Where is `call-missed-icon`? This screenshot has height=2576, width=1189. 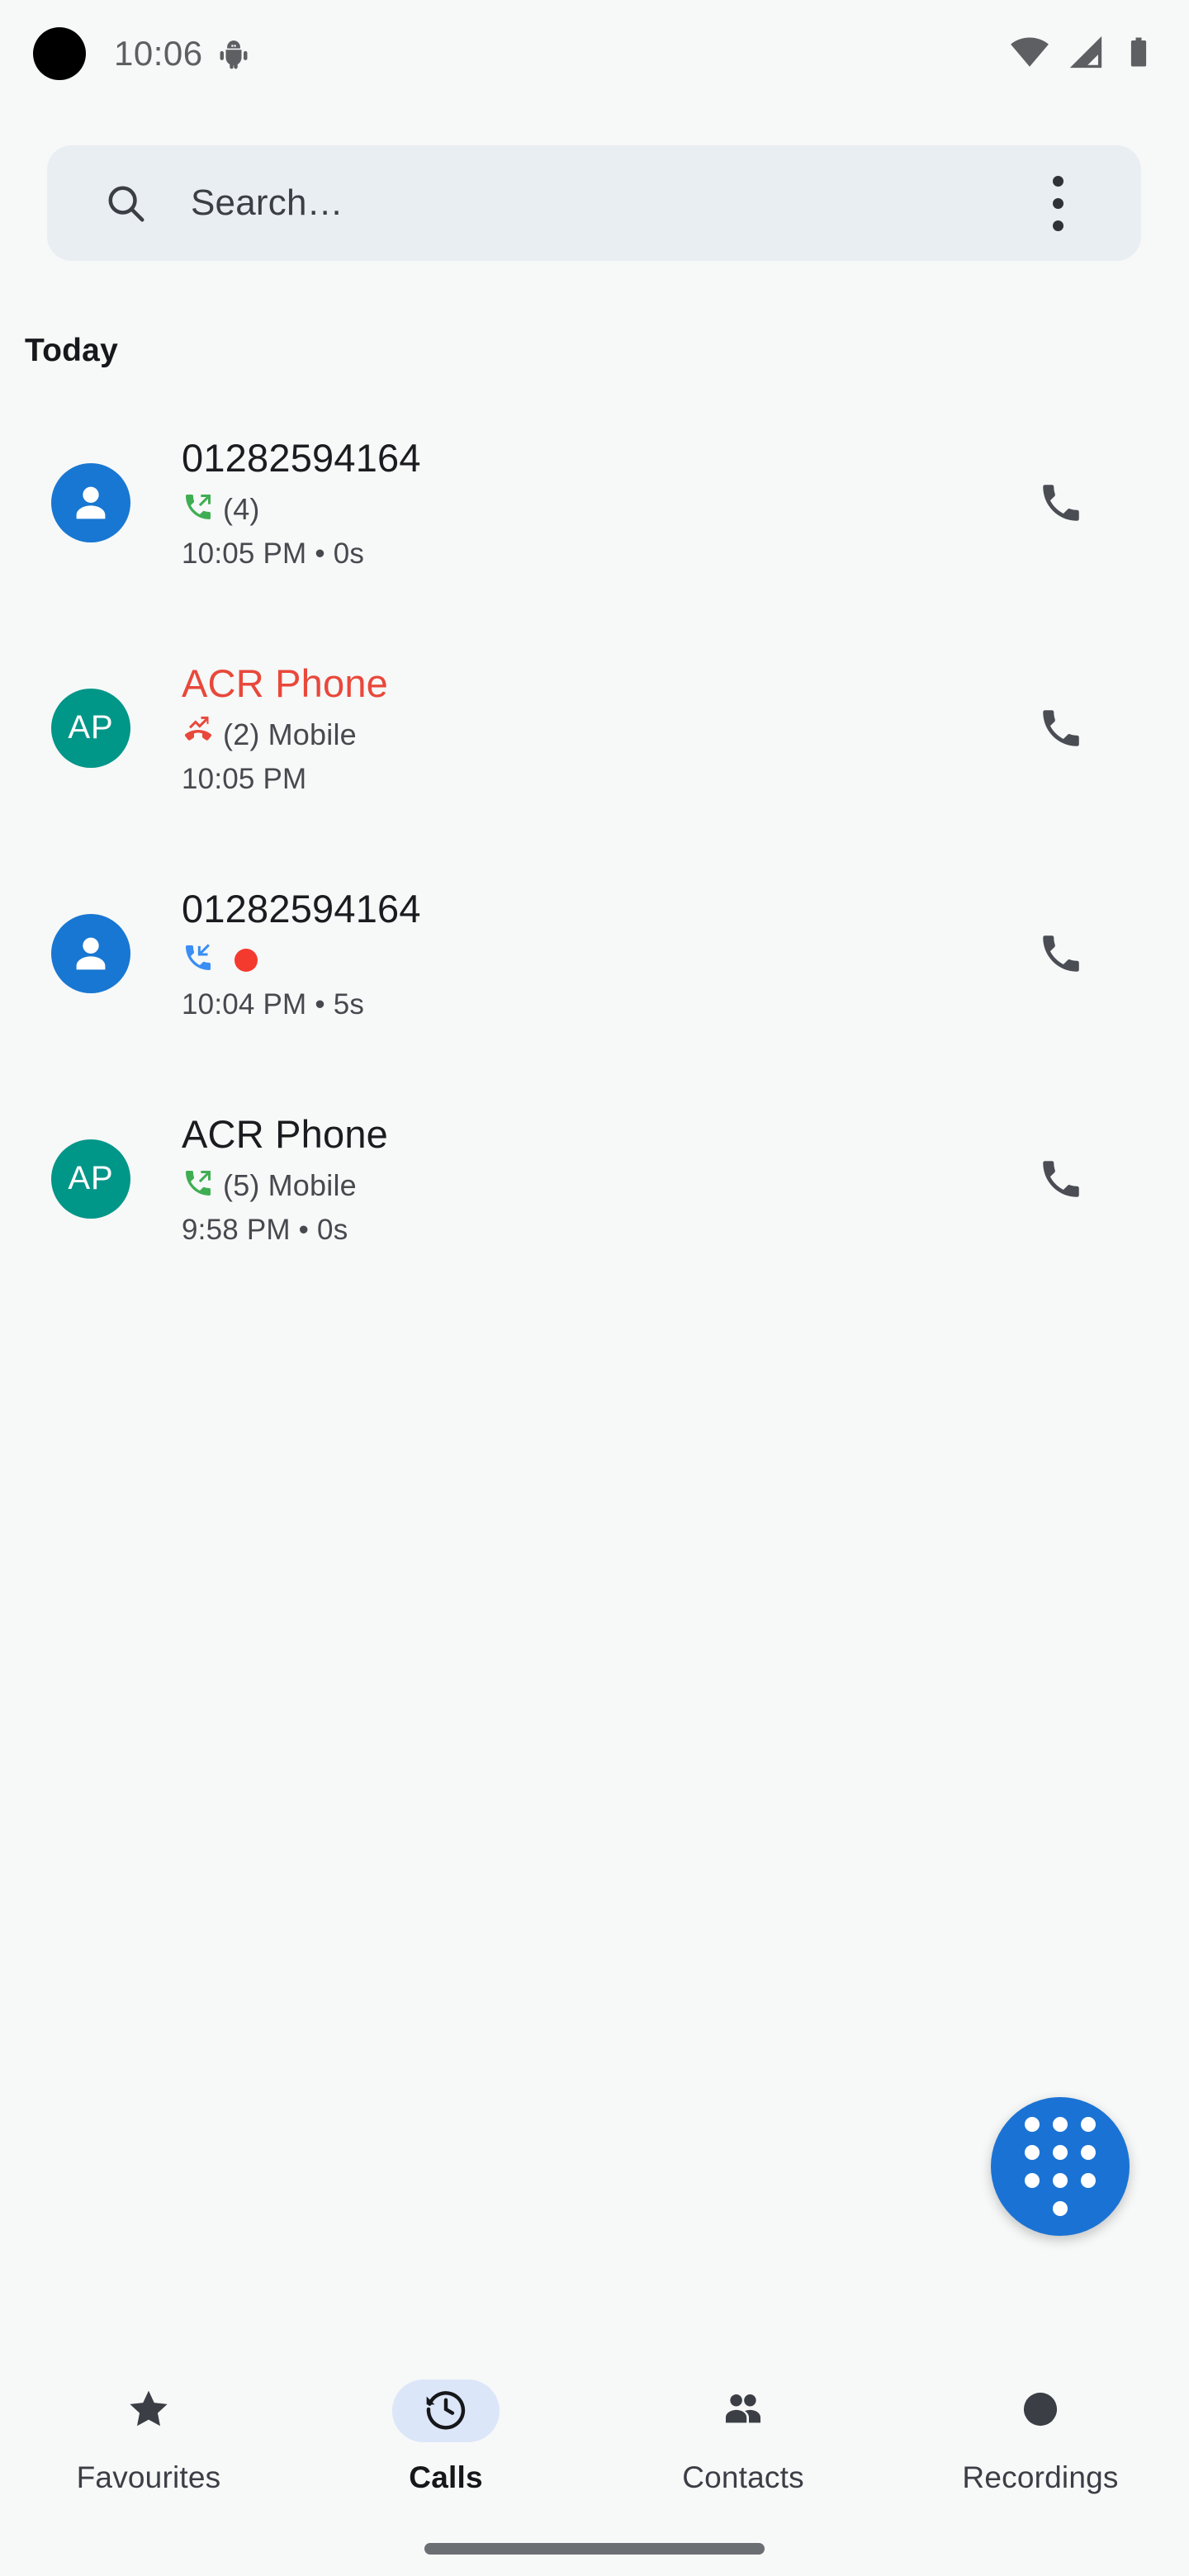 call-missed-icon is located at coordinates (198, 734).